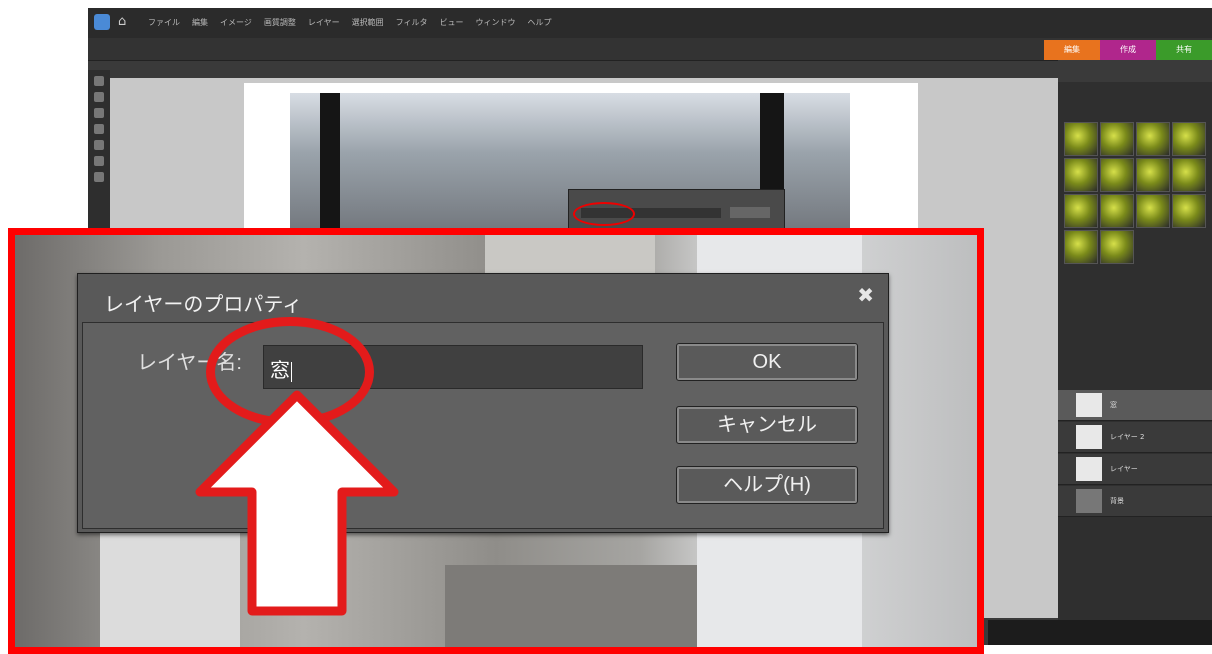 Image resolution: width=1212 pixels, height=654 pixels. What do you see at coordinates (495, 22) in the screenshot?
I see `menu-window: ウィンドウ` at bounding box center [495, 22].